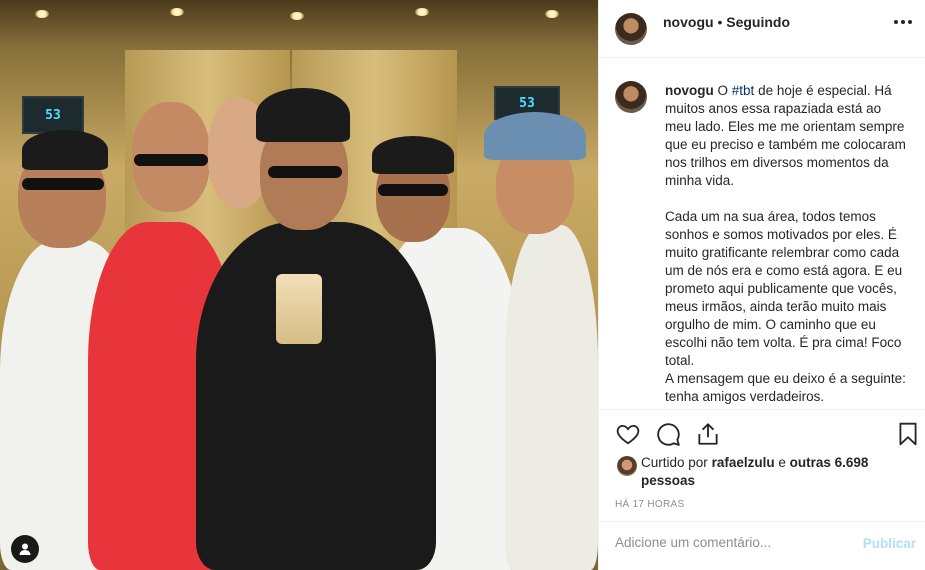  I want to click on comment-box: Publicar, so click(762, 545).